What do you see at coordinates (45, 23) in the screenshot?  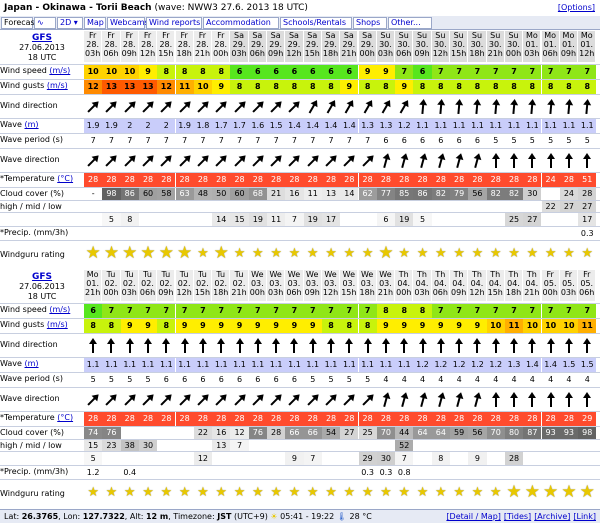 I see `tab-1: ∿` at bounding box center [45, 23].